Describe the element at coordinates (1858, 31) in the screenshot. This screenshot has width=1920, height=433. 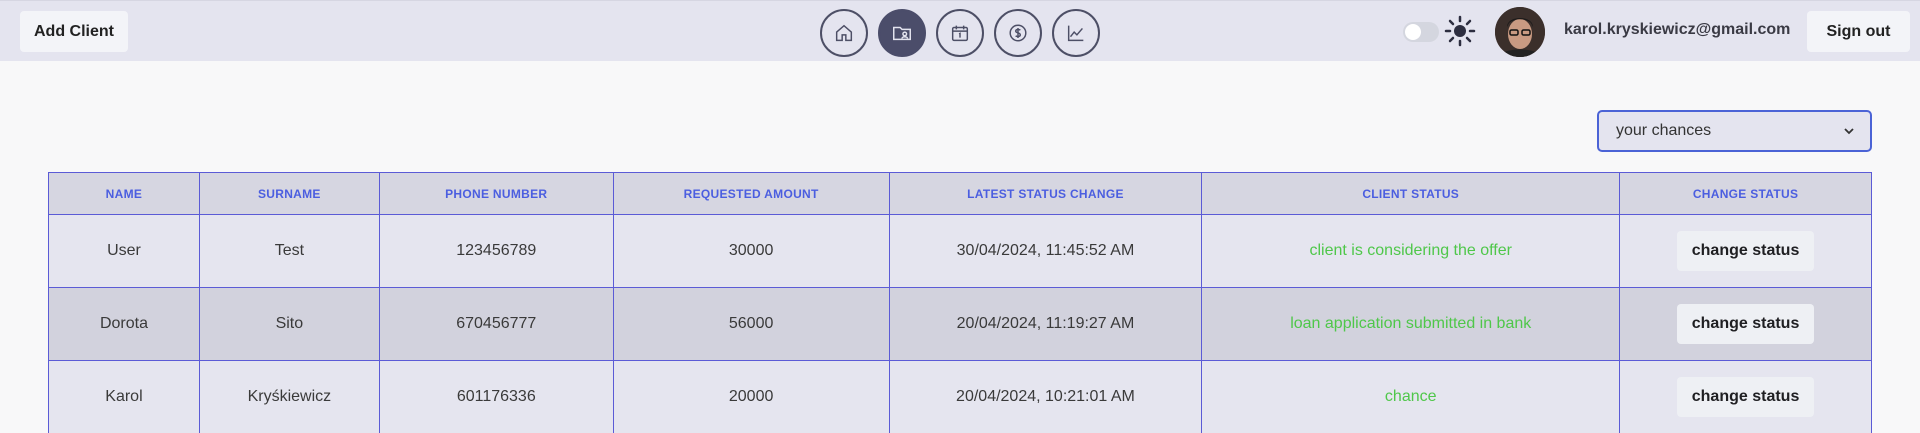
I see `sign-out-button: Sign out` at that location.